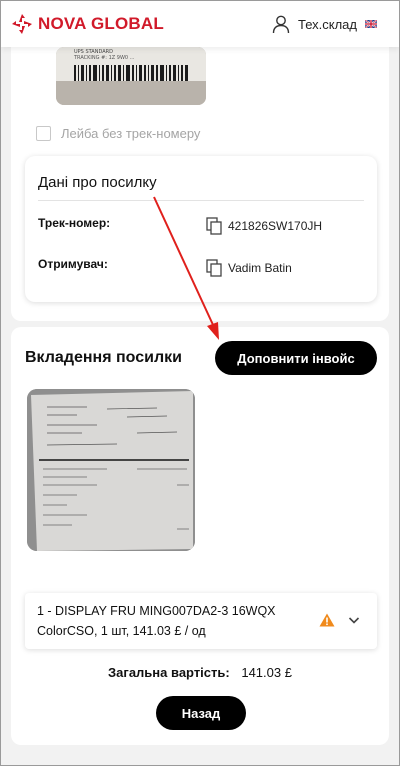 This screenshot has height=766, width=400. I want to click on parcel-info-title: Дані про посилку, so click(97, 182).